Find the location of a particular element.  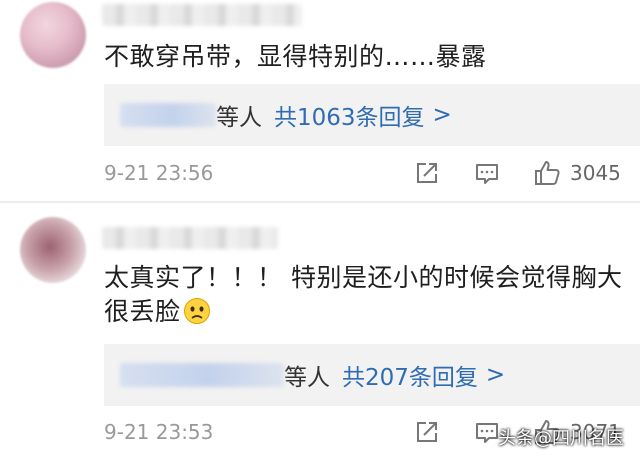

sad-face-emoji is located at coordinates (197, 311).